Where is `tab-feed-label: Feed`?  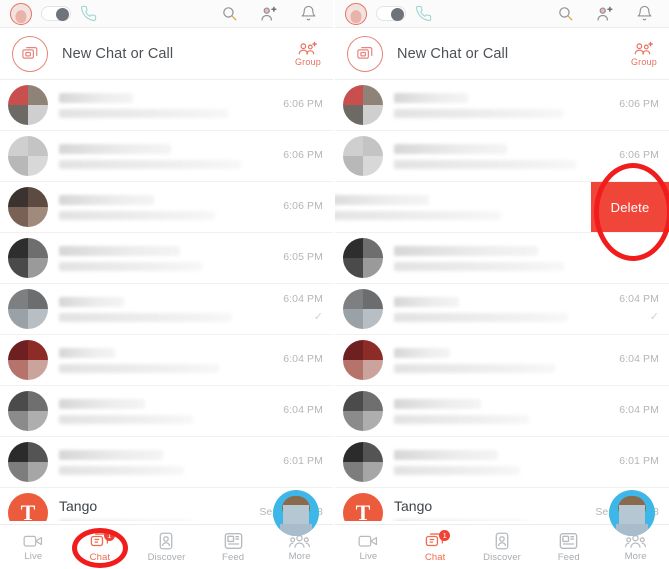
tab-feed-label: Feed is located at coordinates (233, 557).